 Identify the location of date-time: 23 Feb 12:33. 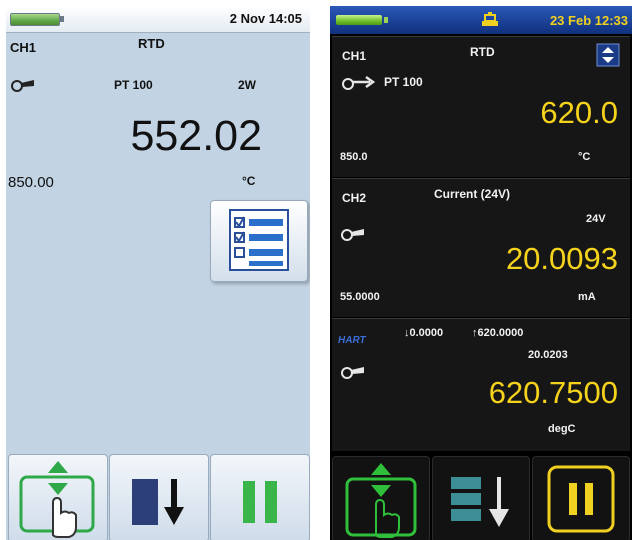
(588, 20).